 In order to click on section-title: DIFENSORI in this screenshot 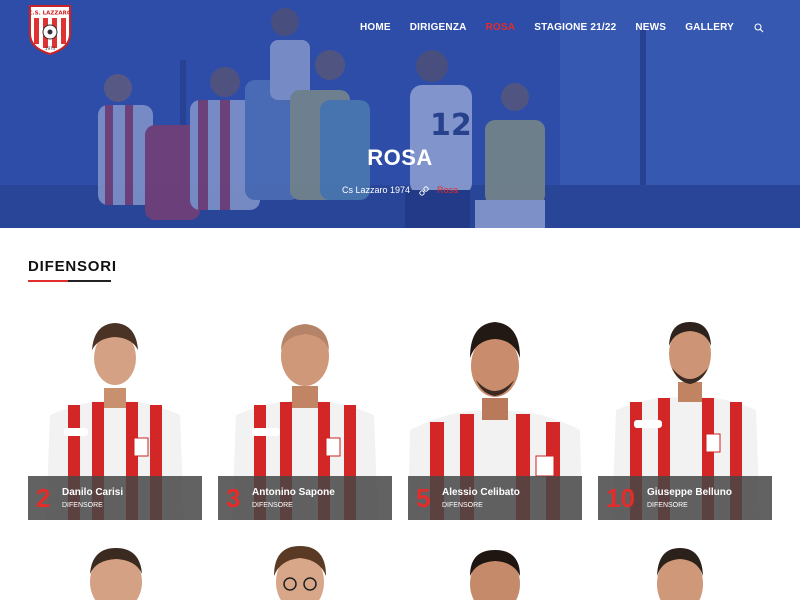, I will do `click(72, 266)`.